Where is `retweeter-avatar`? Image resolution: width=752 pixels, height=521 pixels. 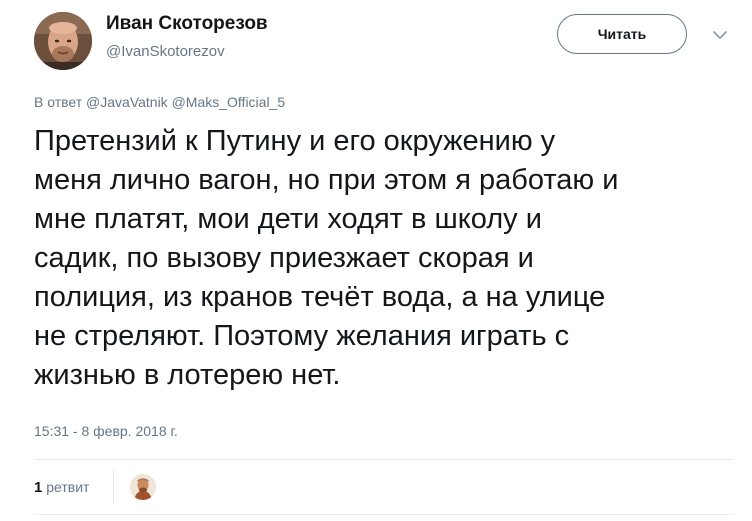
retweeter-avatar is located at coordinates (143, 487).